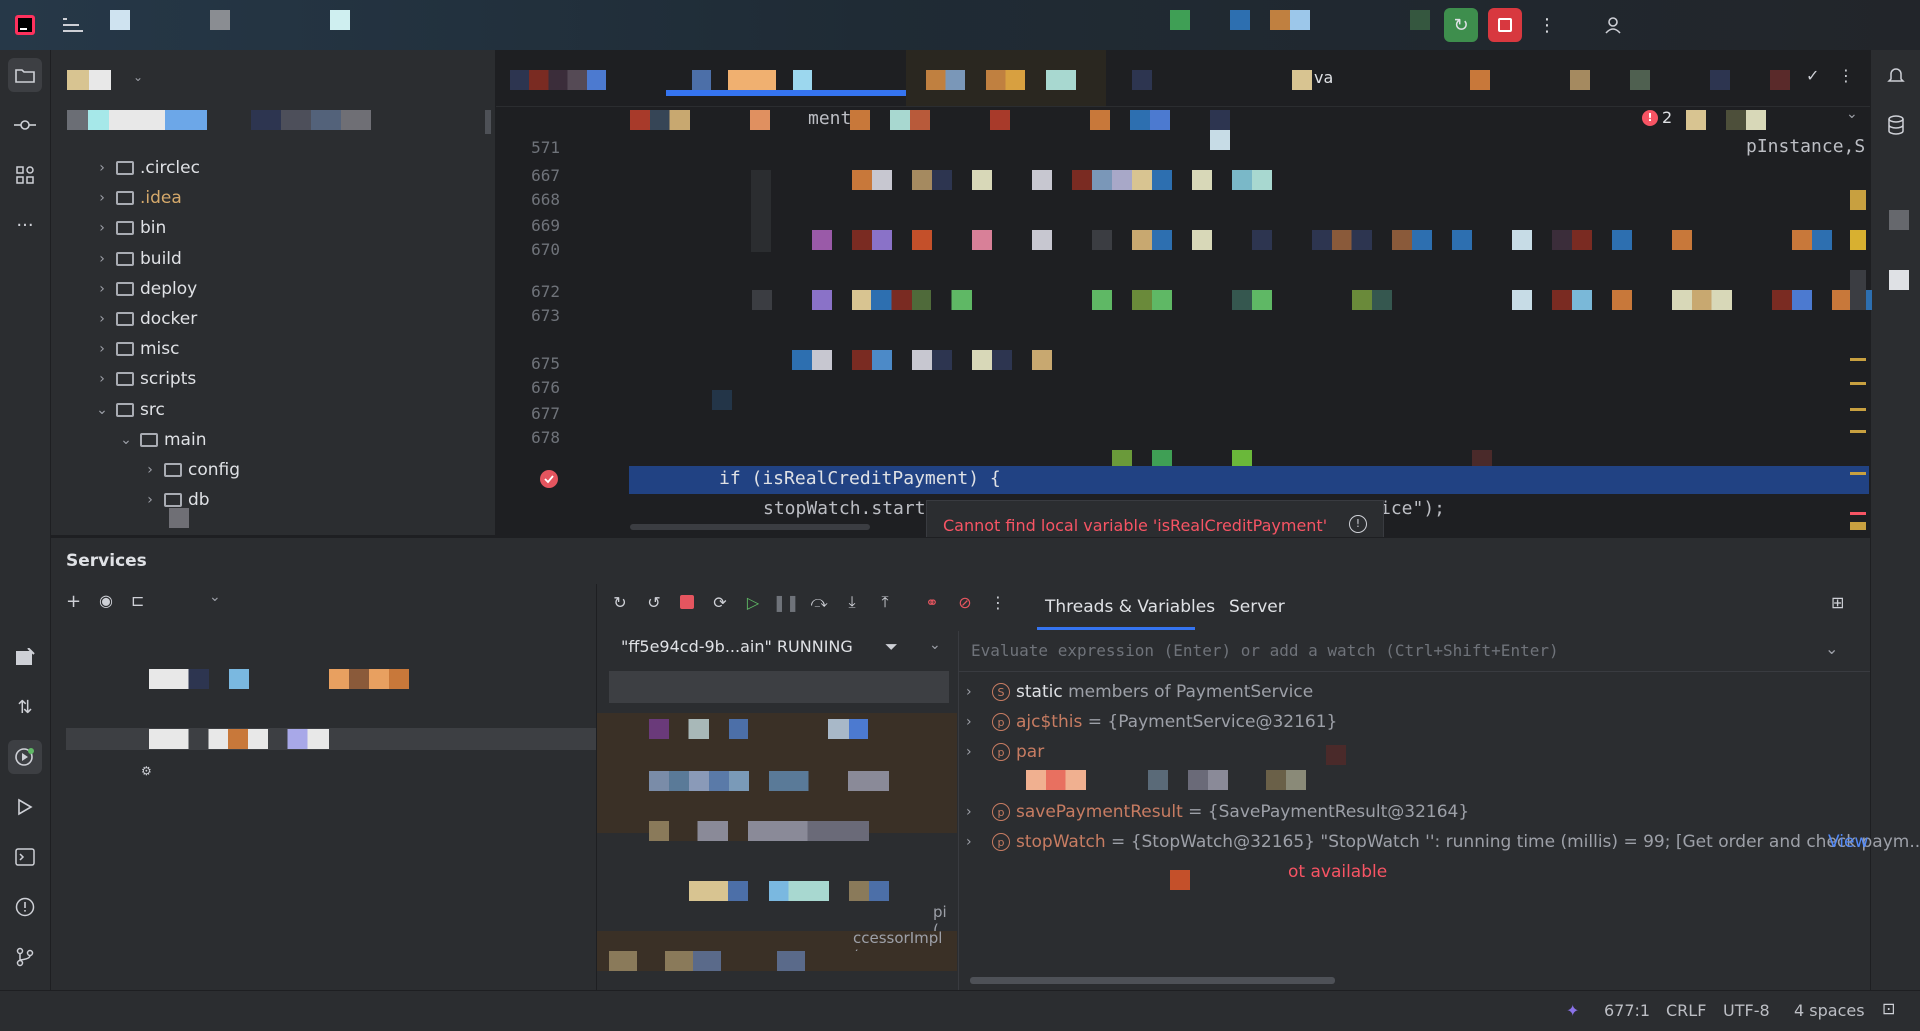 Image resolution: width=1920 pixels, height=1031 pixels. What do you see at coordinates (753, 602) in the screenshot?
I see `resume-icon: ▷` at bounding box center [753, 602].